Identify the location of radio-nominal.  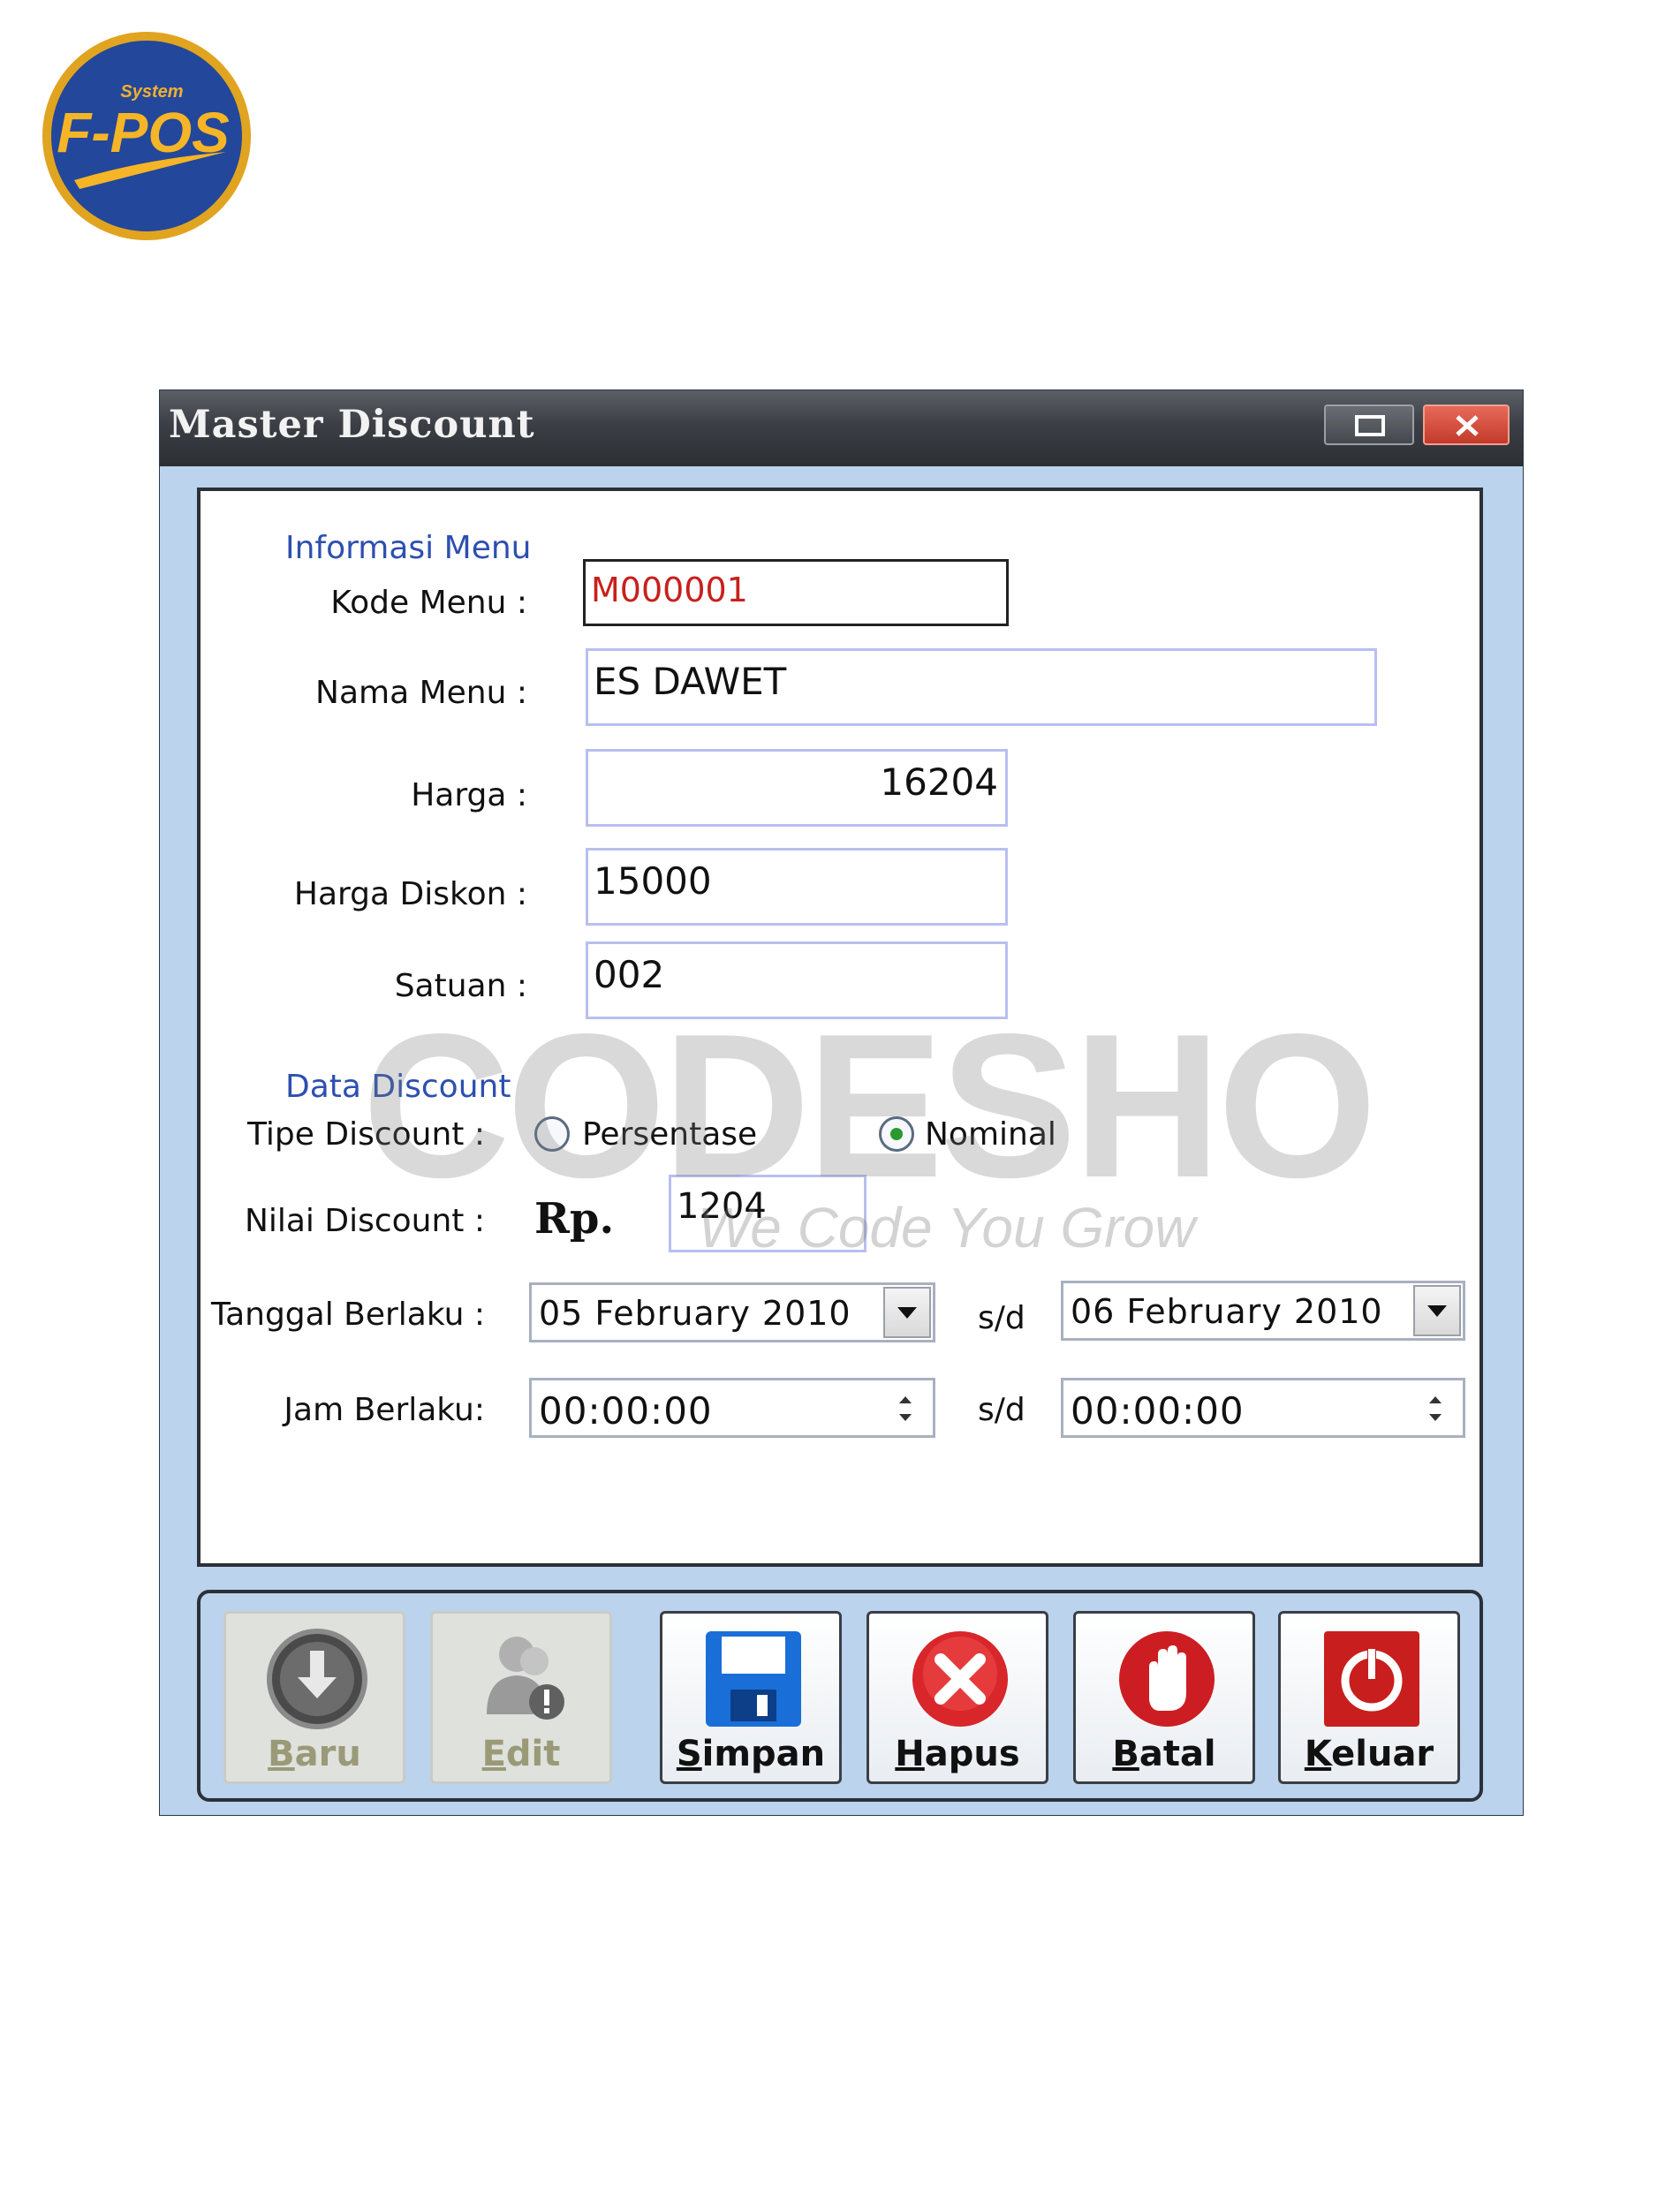
(896, 1134).